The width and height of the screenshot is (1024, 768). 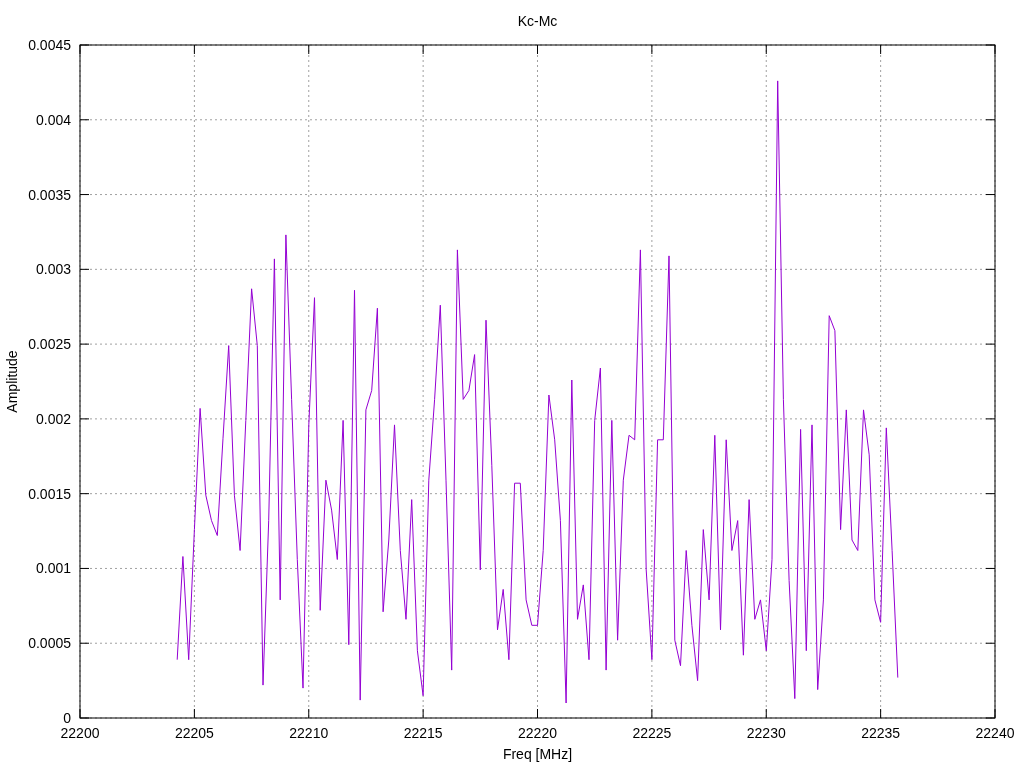 I want to click on tick-label: 22200, so click(x=80, y=733).